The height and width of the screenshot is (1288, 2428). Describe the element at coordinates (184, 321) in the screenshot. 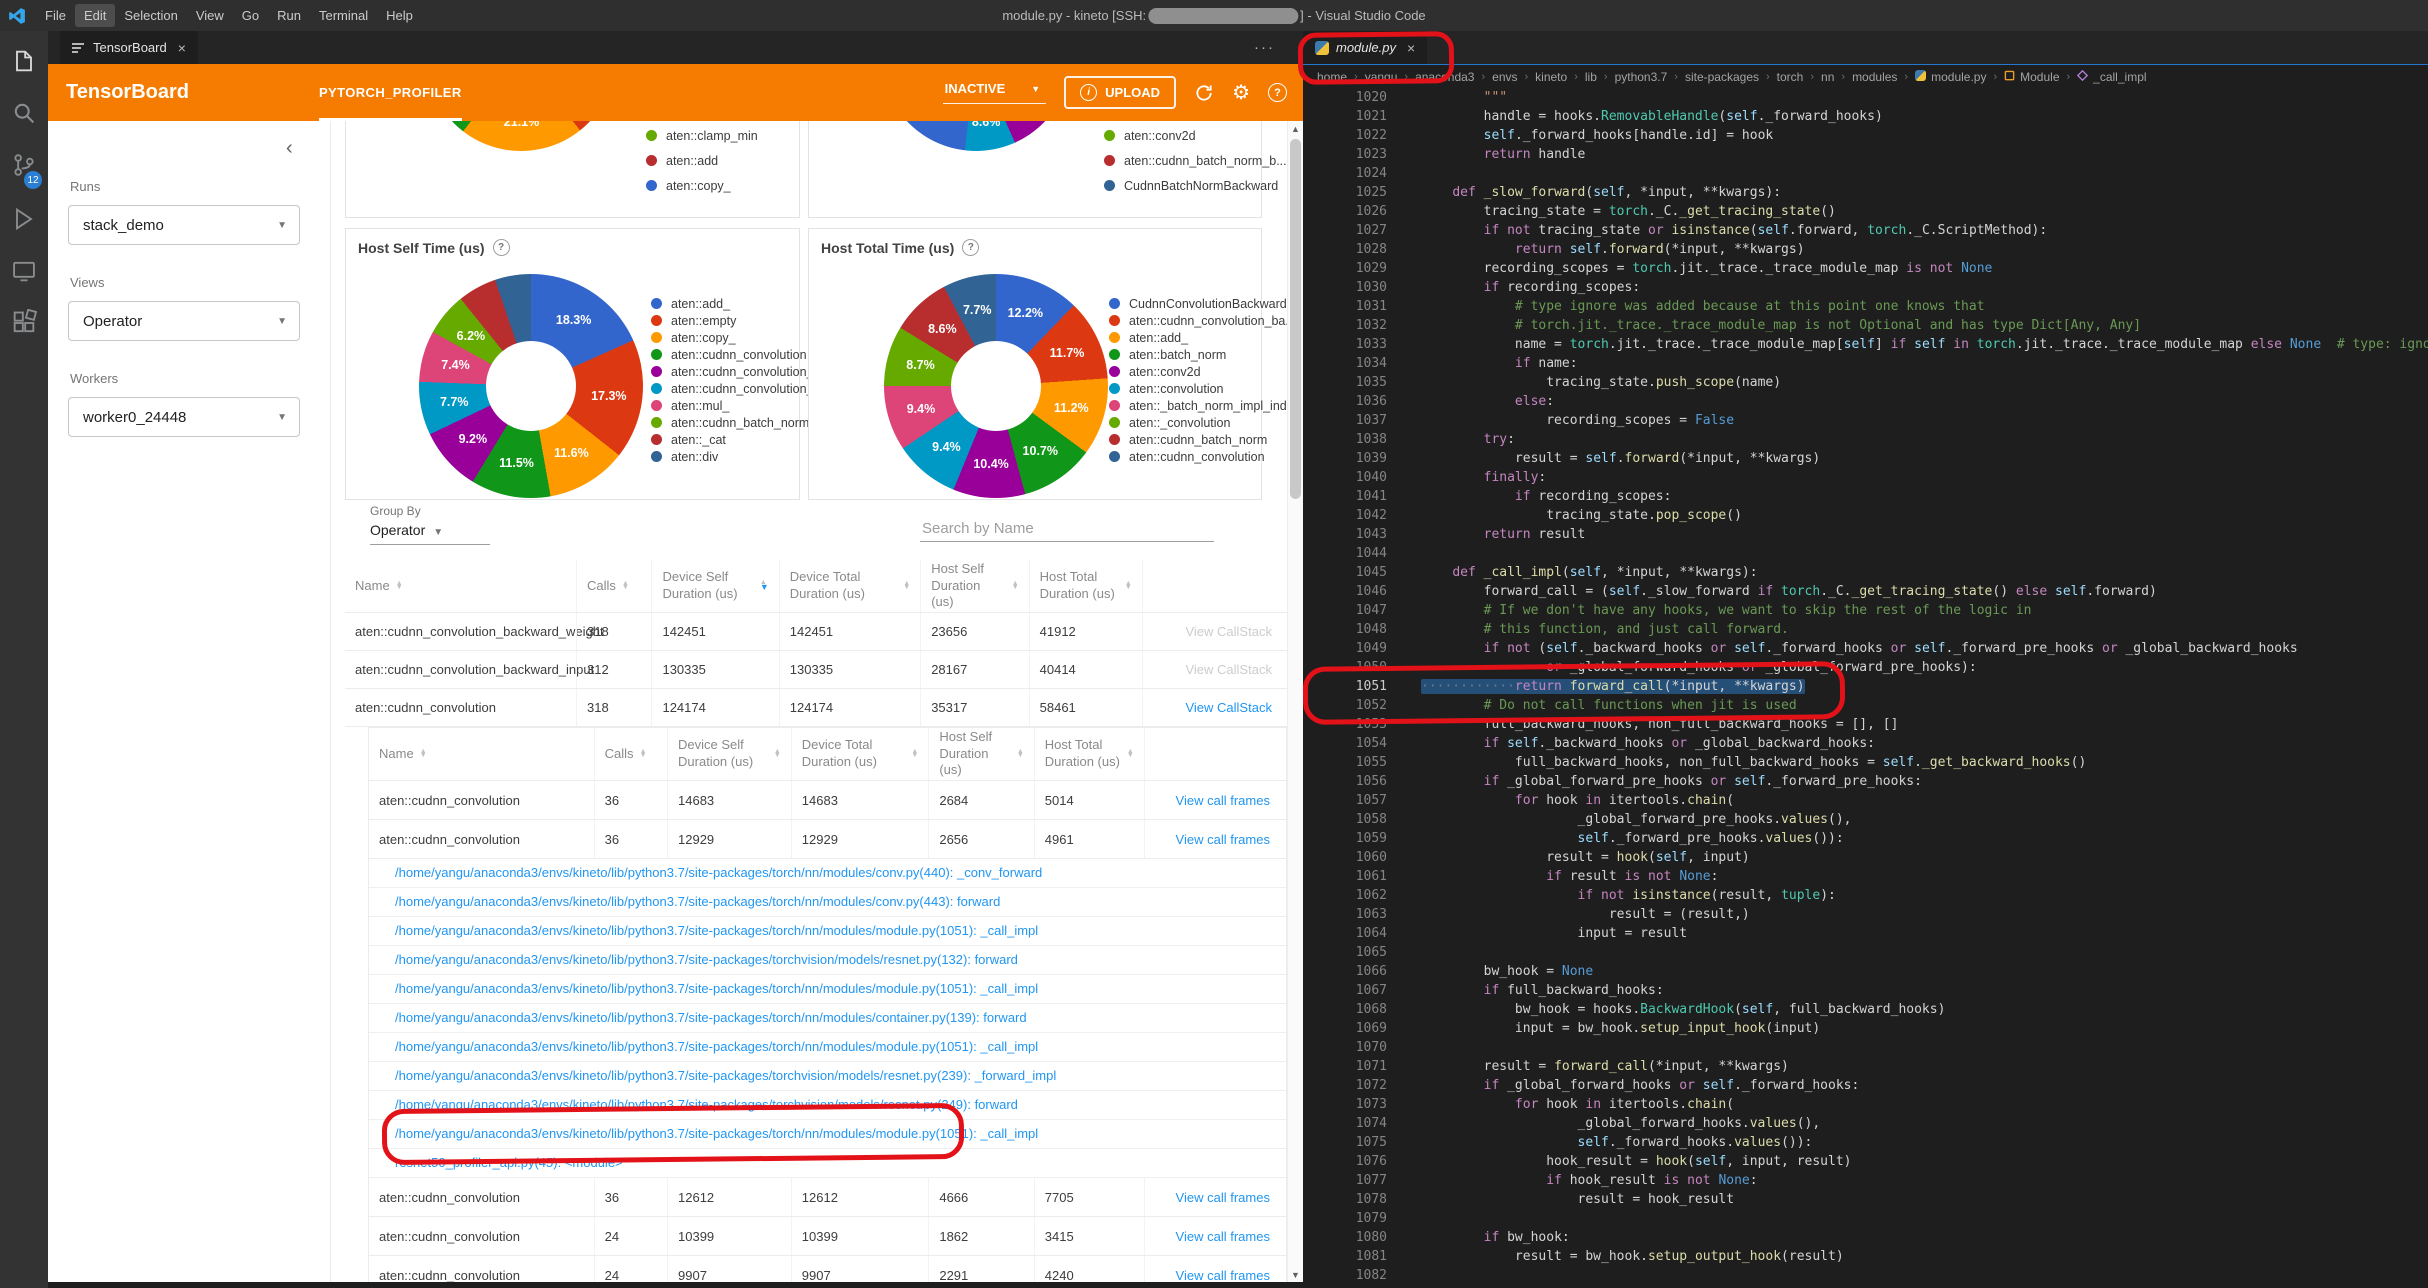

I see `views-select: Operator ▼` at that location.